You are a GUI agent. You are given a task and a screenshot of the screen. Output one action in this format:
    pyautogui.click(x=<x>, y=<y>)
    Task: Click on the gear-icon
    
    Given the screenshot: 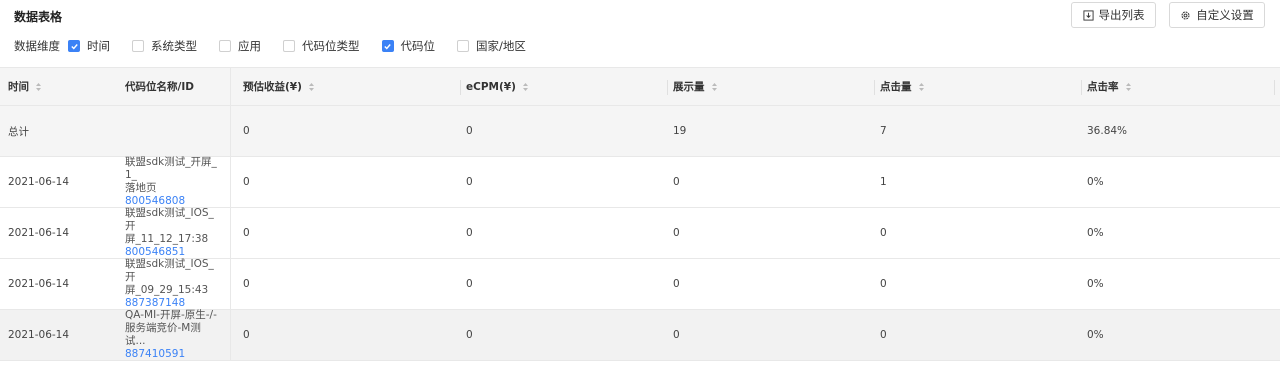 What is the action you would take?
    pyautogui.click(x=1185, y=15)
    